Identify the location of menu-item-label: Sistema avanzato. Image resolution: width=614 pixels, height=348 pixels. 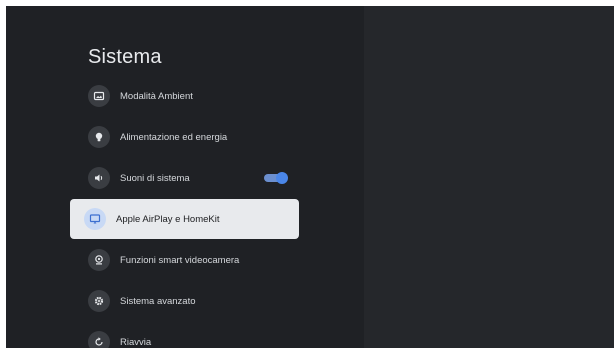
(158, 301).